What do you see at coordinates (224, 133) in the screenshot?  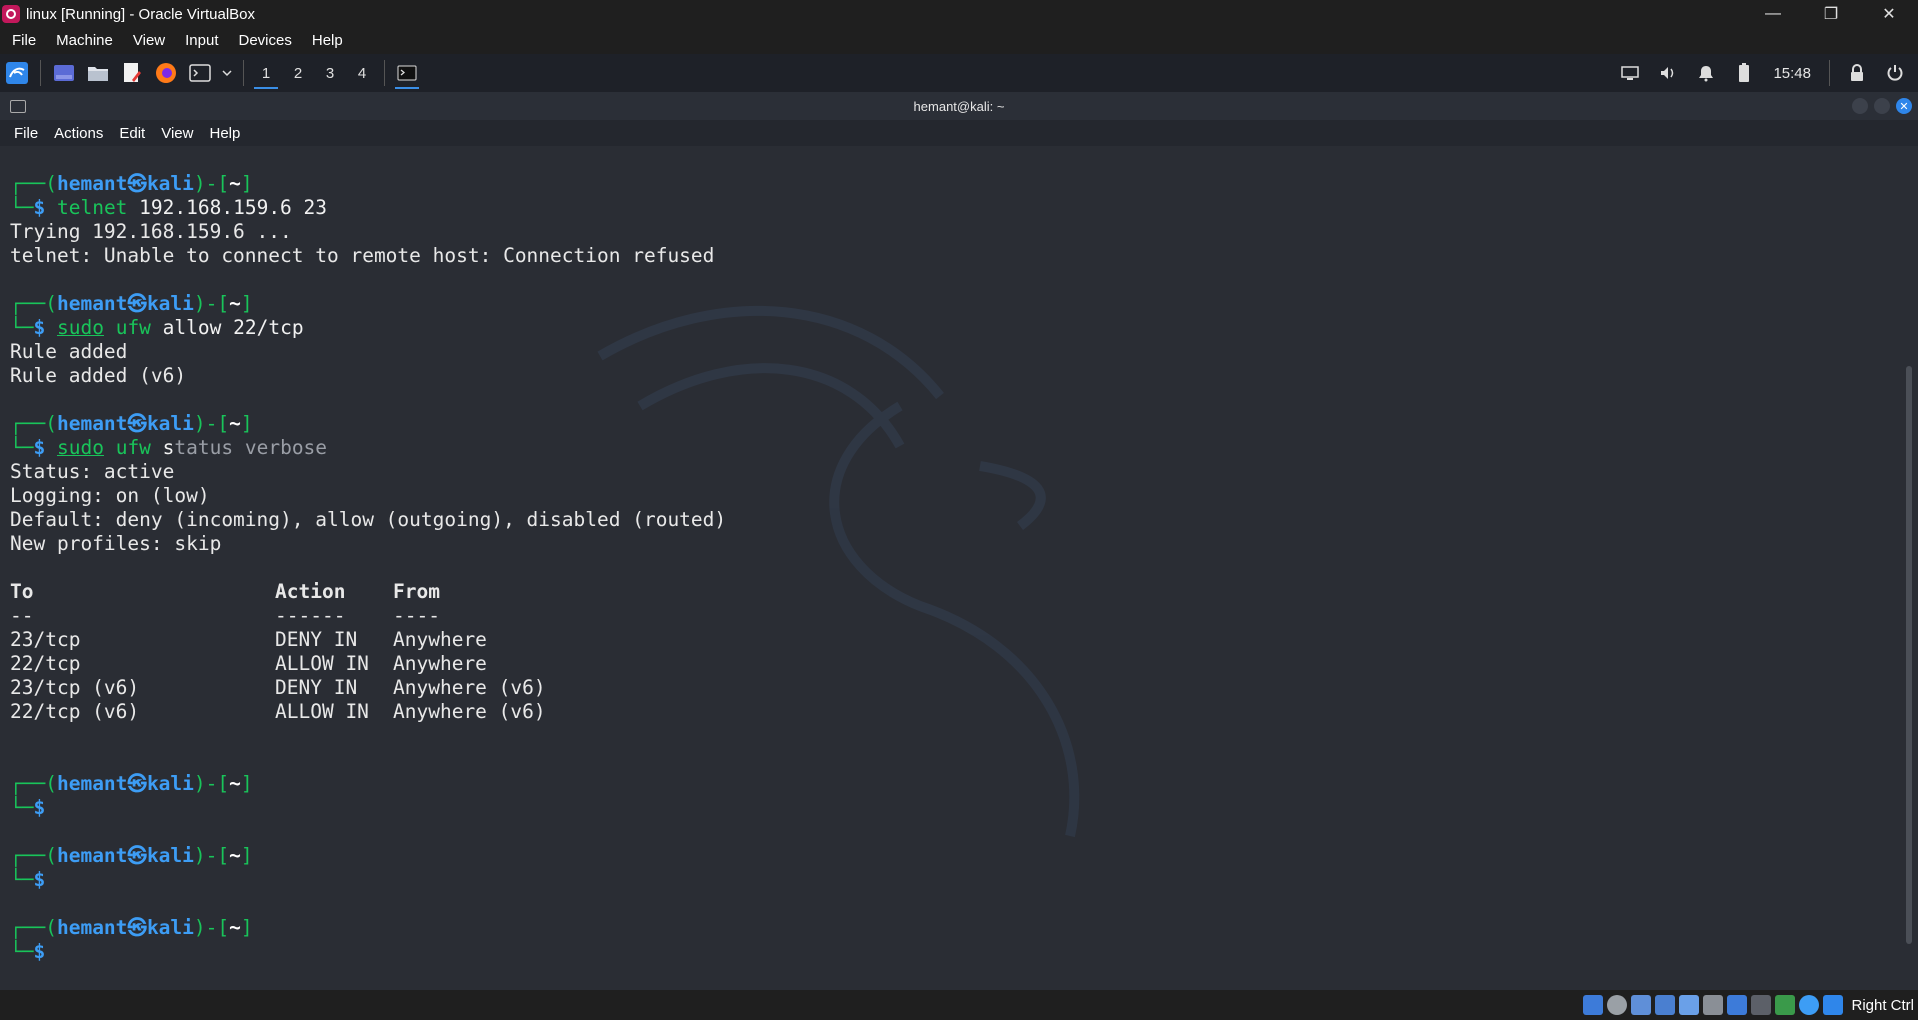 I see `term-menu-help: Help` at bounding box center [224, 133].